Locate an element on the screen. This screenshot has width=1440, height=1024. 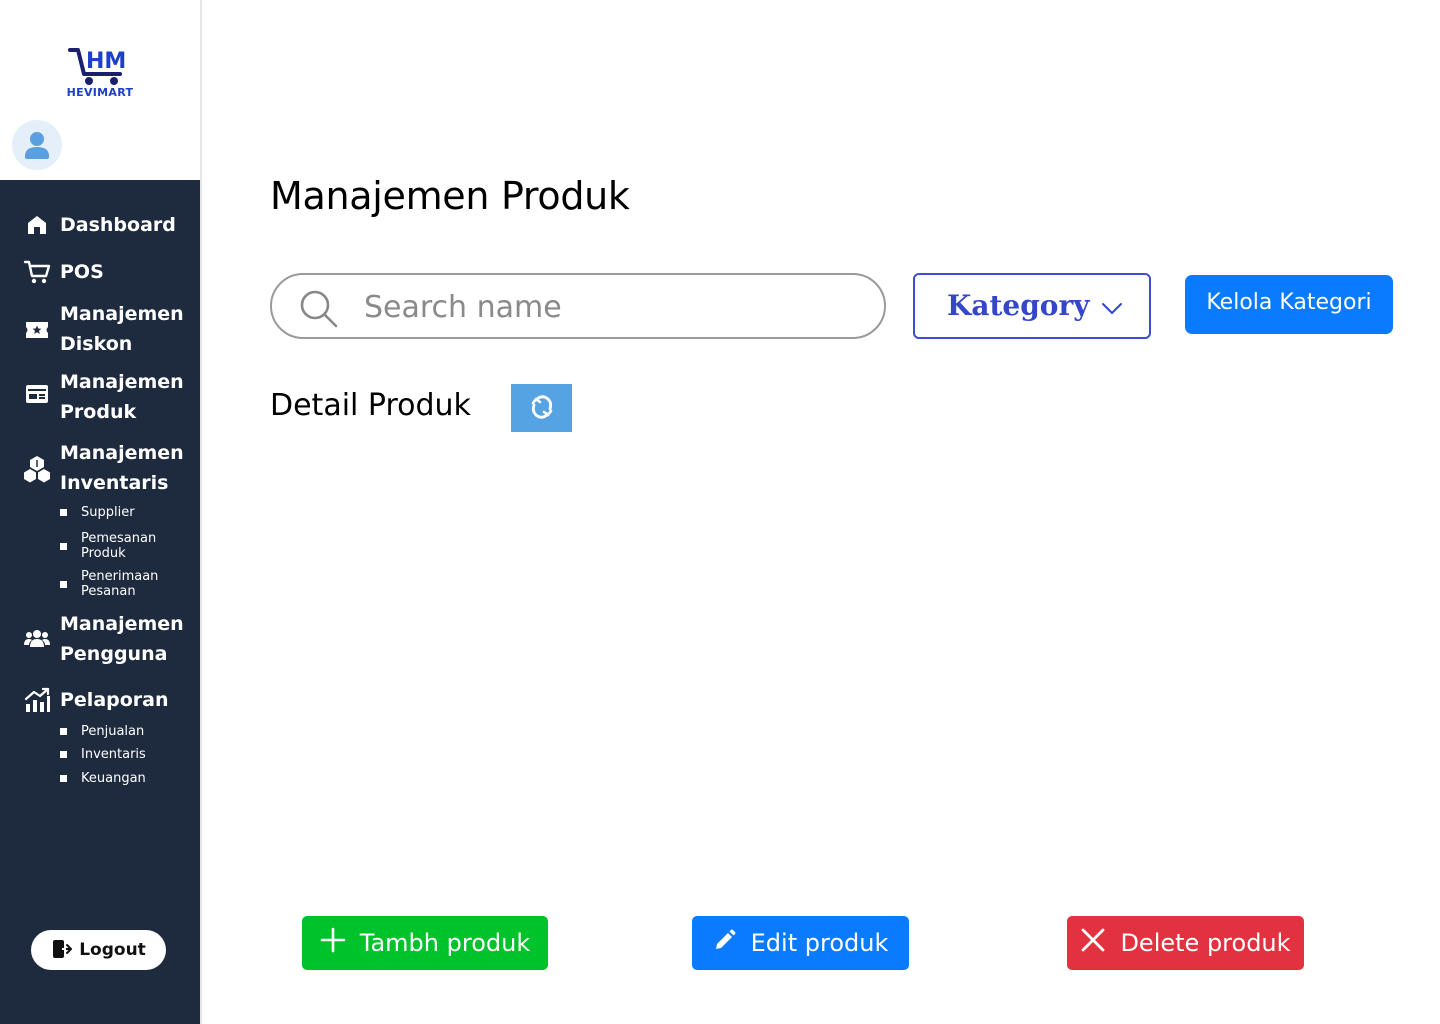
edit-product-button: Edit produk is located at coordinates (800, 943).